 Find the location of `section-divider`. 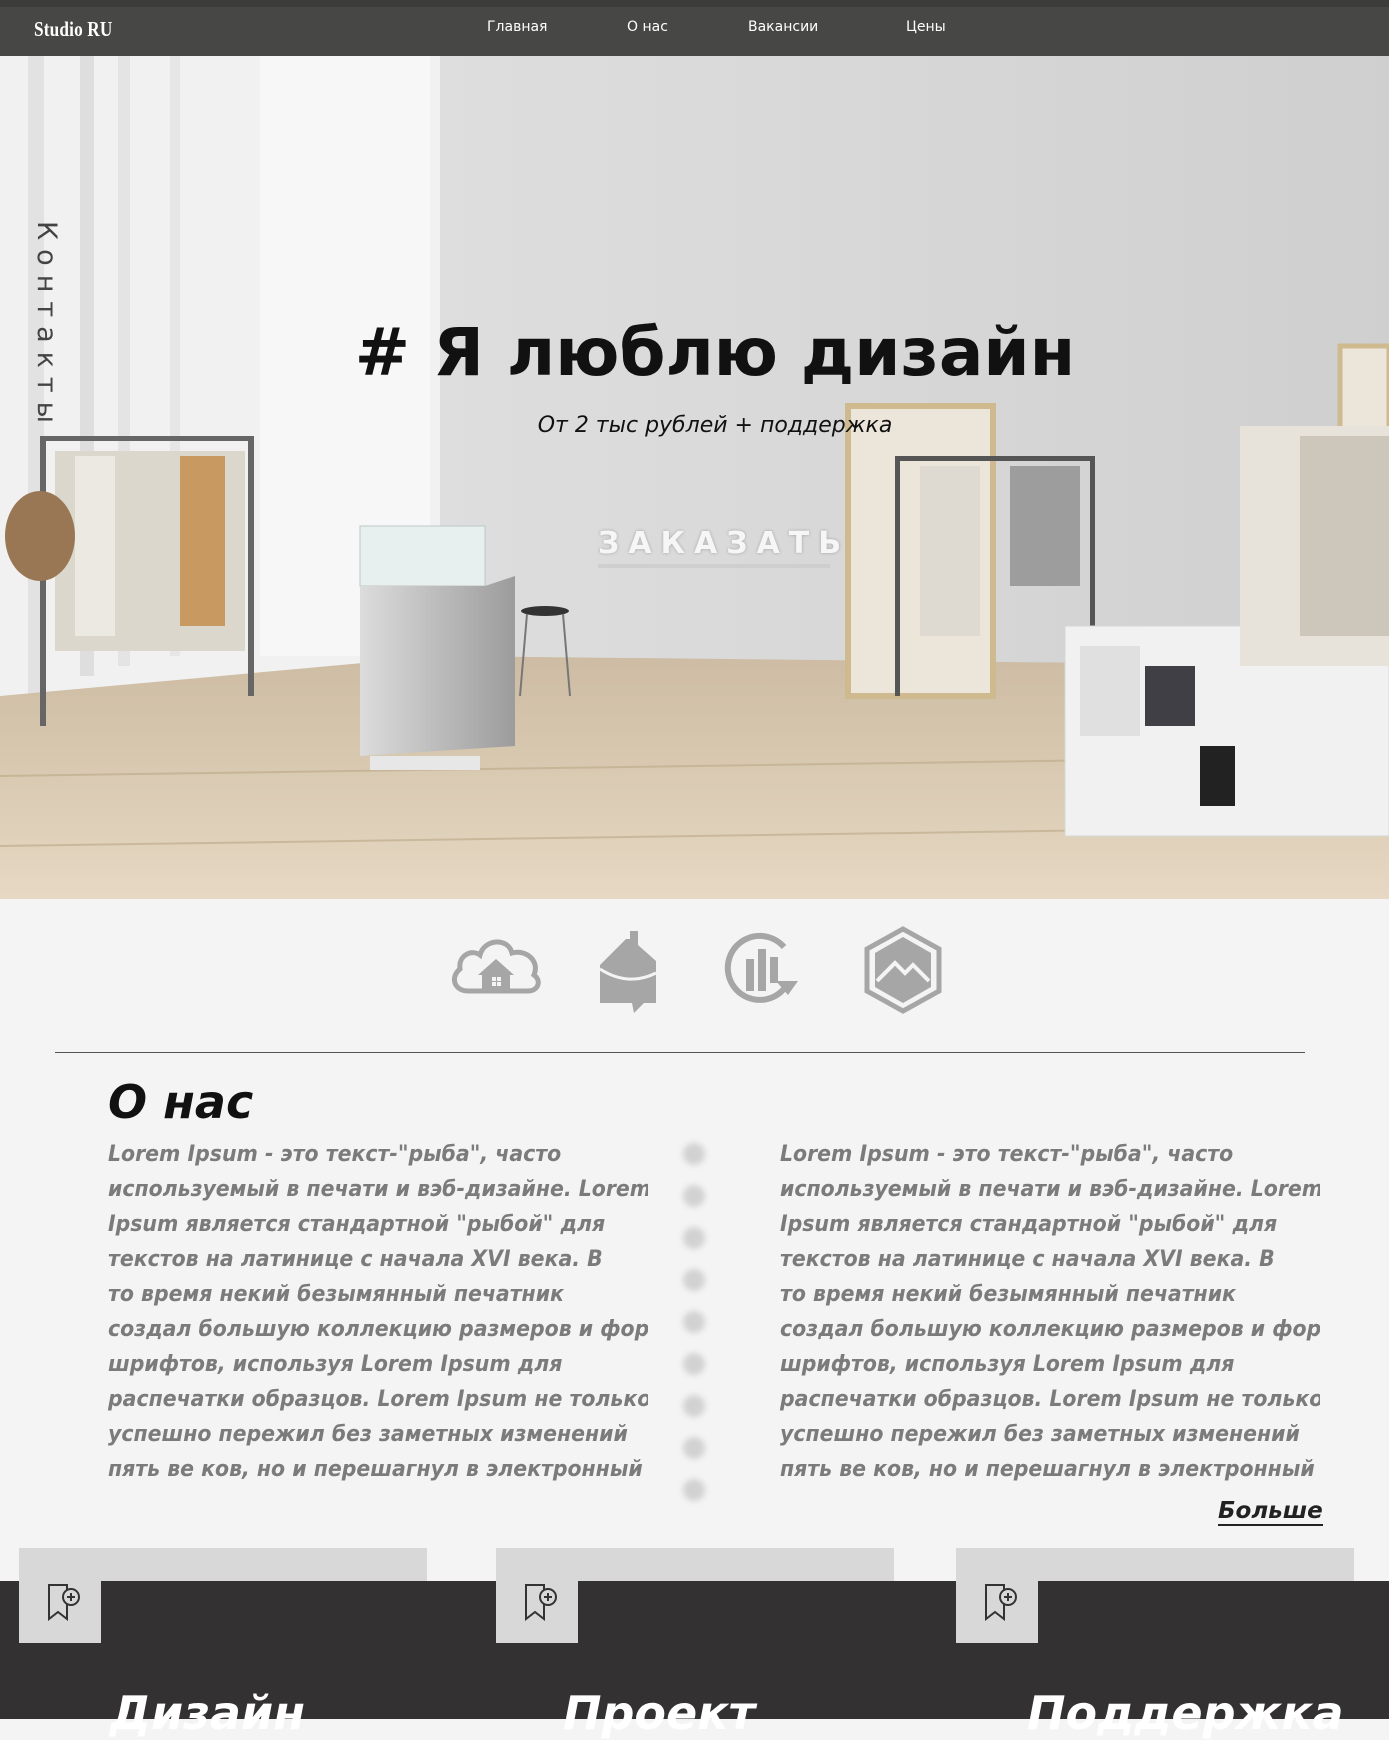

section-divider is located at coordinates (680, 1052).